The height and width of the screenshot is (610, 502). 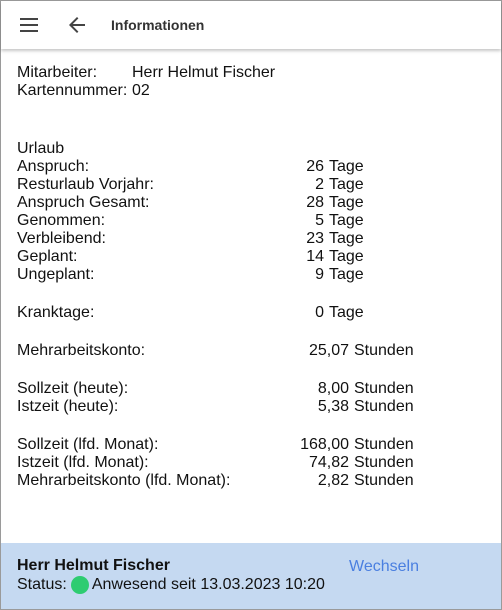 What do you see at coordinates (72, 90) in the screenshot?
I see `card-number-label: Kartennummer:` at bounding box center [72, 90].